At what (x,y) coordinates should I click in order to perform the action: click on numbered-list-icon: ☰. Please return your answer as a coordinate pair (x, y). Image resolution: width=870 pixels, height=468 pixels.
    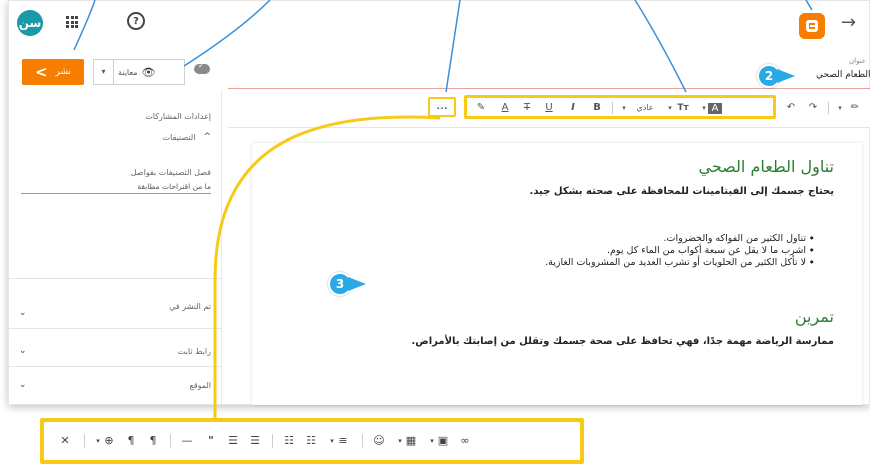
    Looking at the image, I should click on (233, 441).